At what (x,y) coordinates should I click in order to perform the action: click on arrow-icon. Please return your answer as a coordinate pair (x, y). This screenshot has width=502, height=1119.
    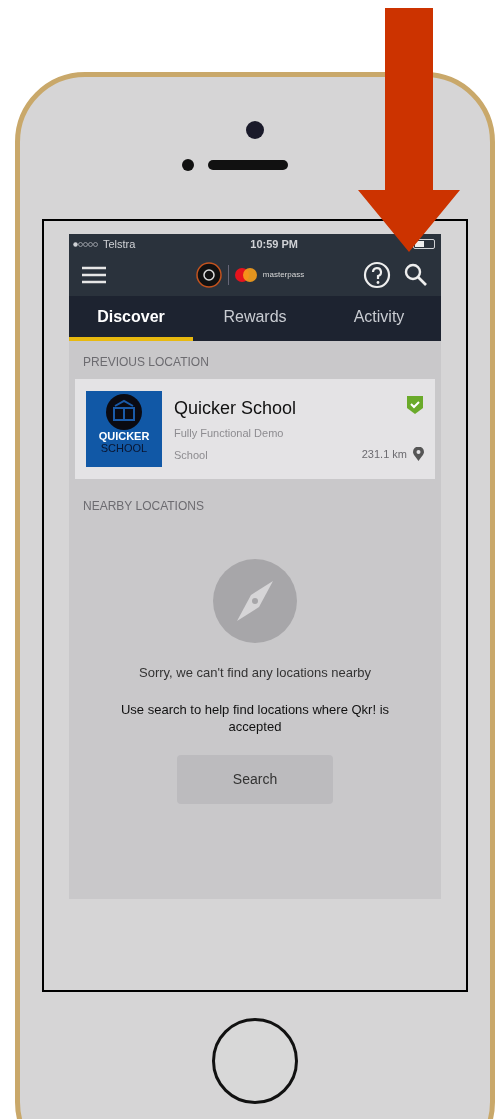
    Looking at the image, I should click on (409, 130).